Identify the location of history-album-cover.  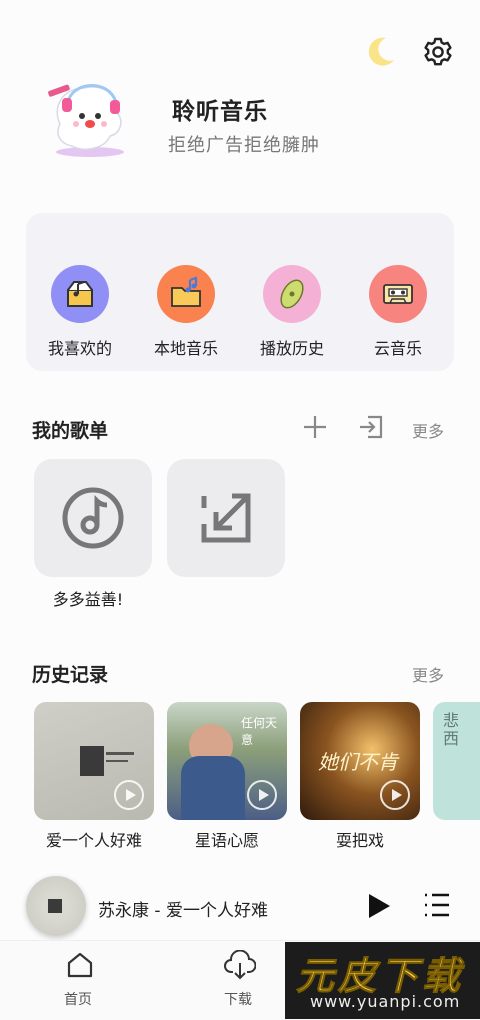
(94, 761).